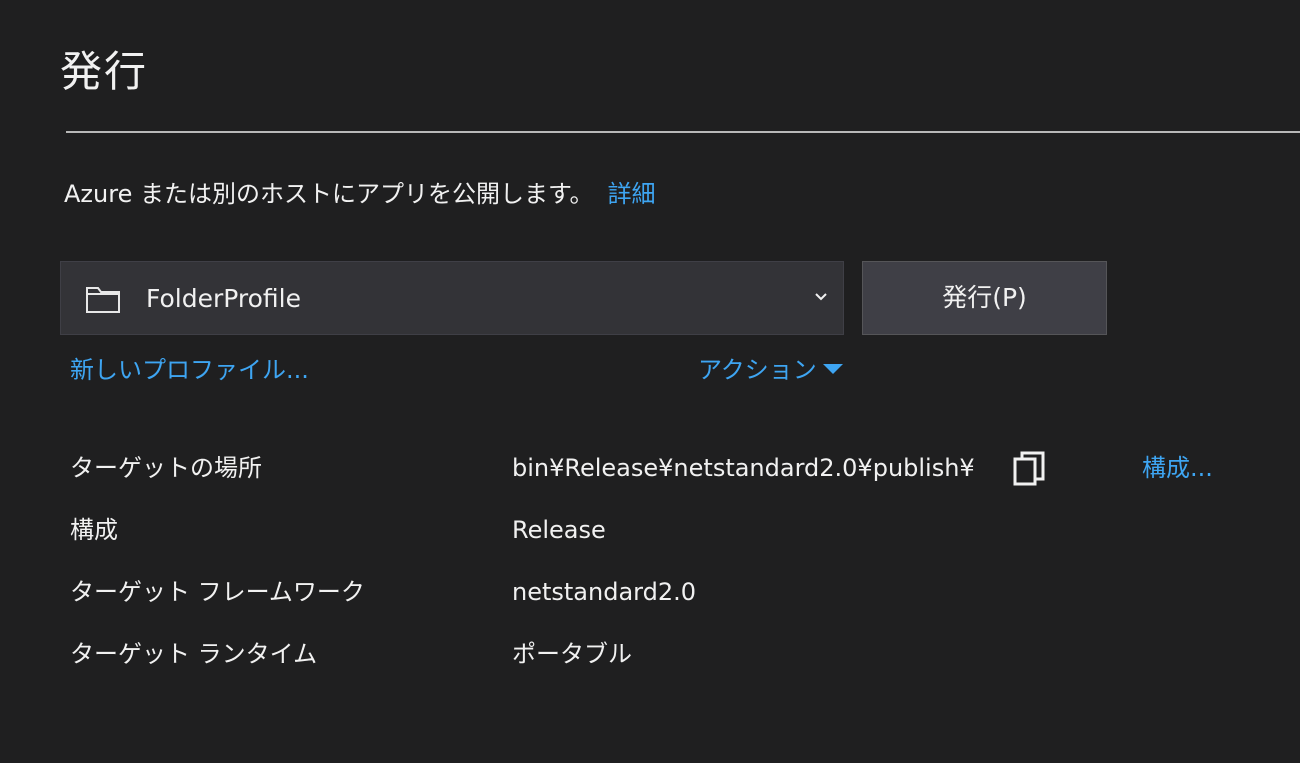 The height and width of the screenshot is (763, 1300). Describe the element at coordinates (104, 71) in the screenshot. I see `page-title: 発行` at that location.